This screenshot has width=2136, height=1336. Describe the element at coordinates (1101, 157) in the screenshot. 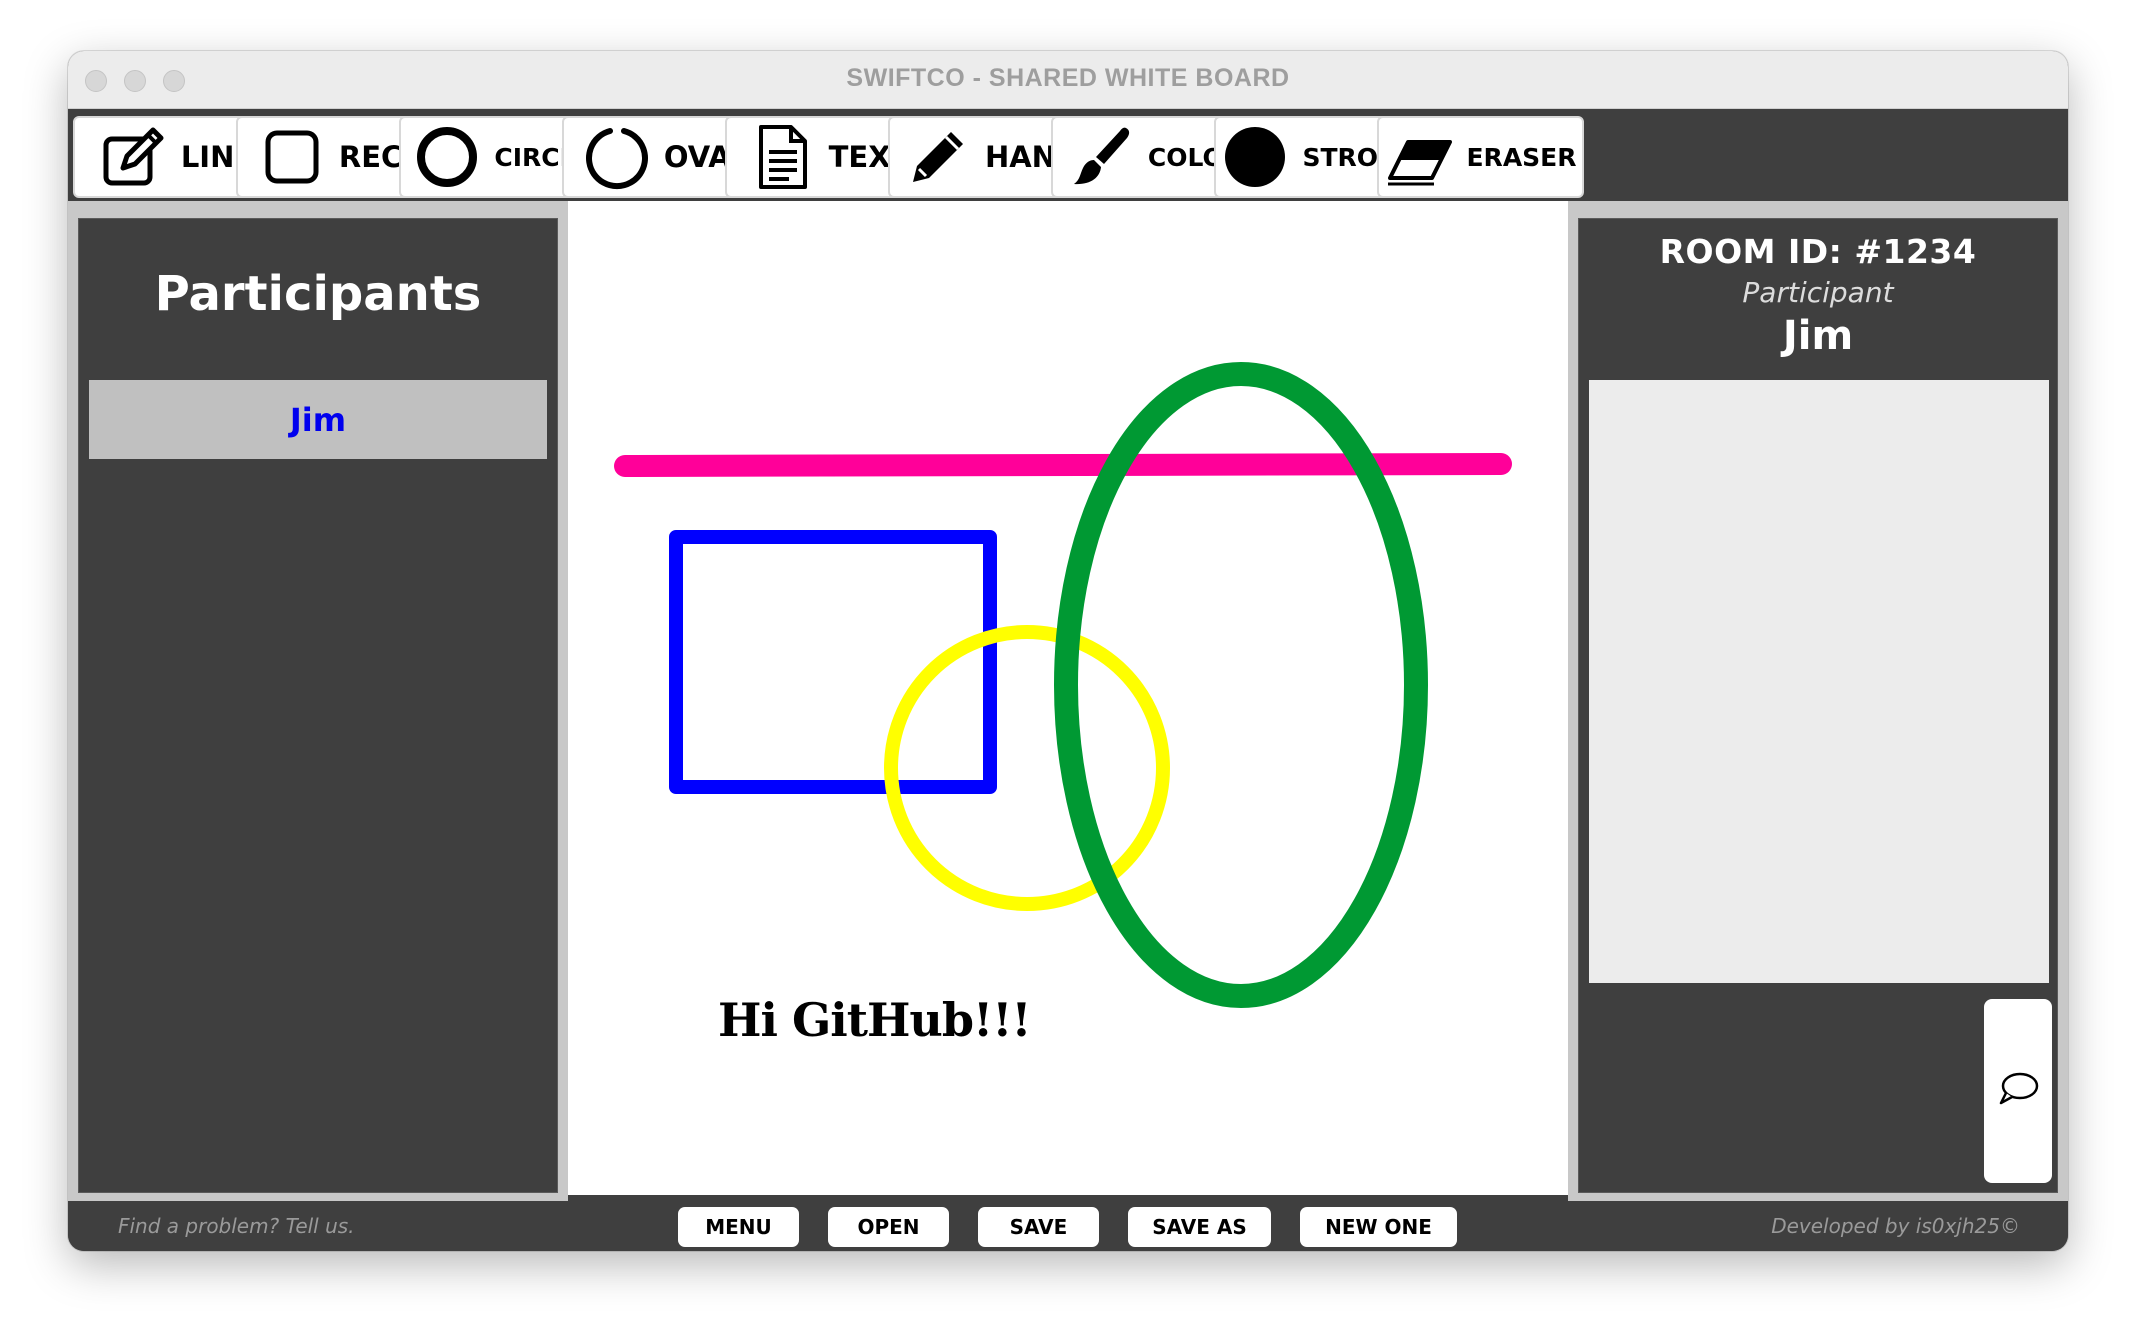

I see `paintbrush-icon` at that location.